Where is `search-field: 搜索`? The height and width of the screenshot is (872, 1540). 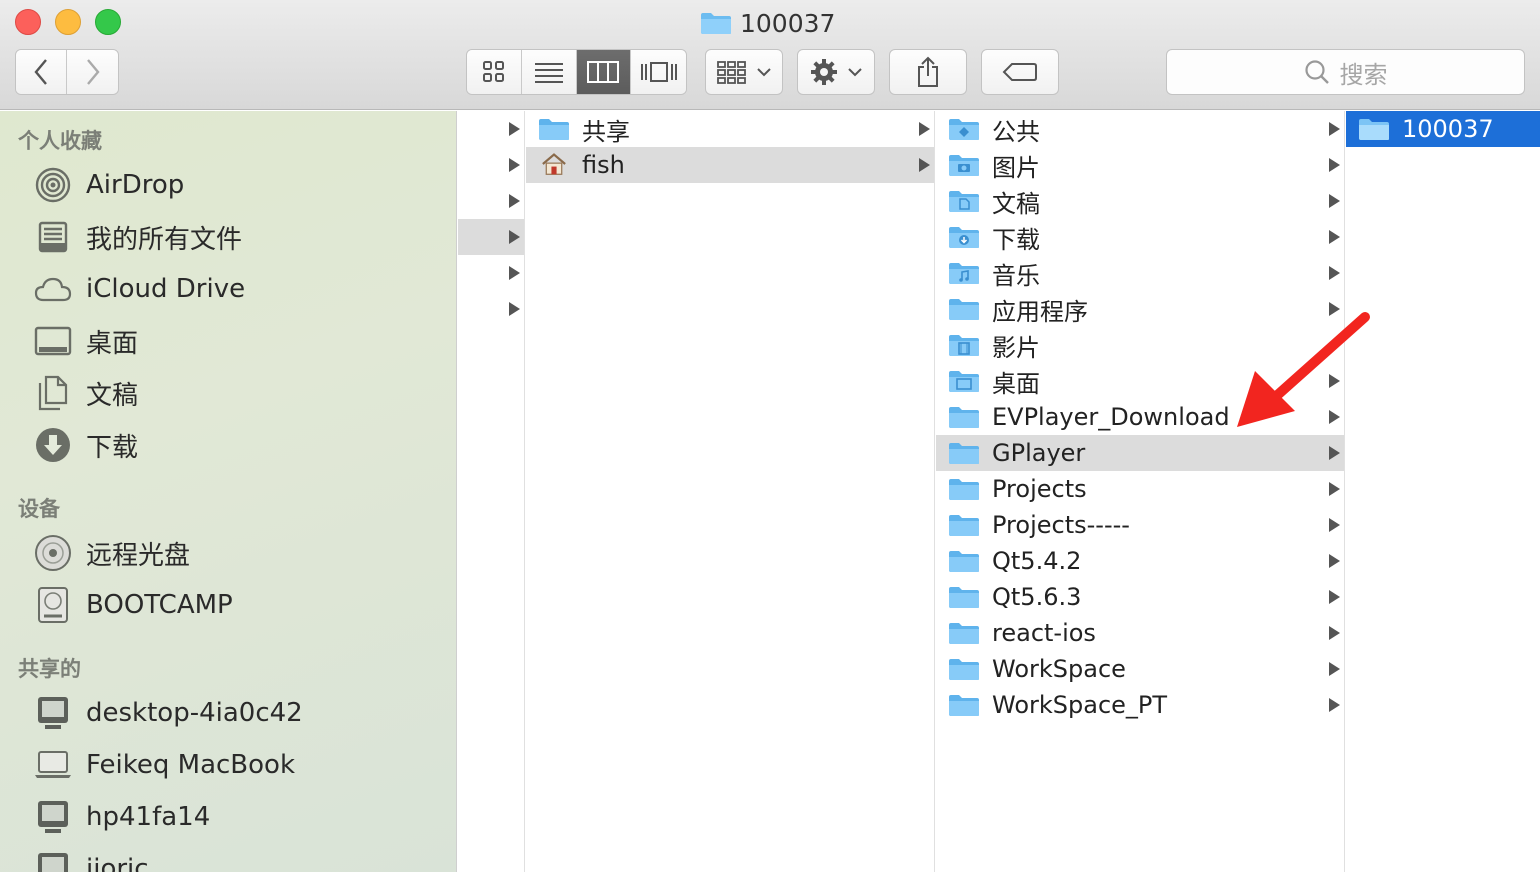 search-field: 搜索 is located at coordinates (1345, 72).